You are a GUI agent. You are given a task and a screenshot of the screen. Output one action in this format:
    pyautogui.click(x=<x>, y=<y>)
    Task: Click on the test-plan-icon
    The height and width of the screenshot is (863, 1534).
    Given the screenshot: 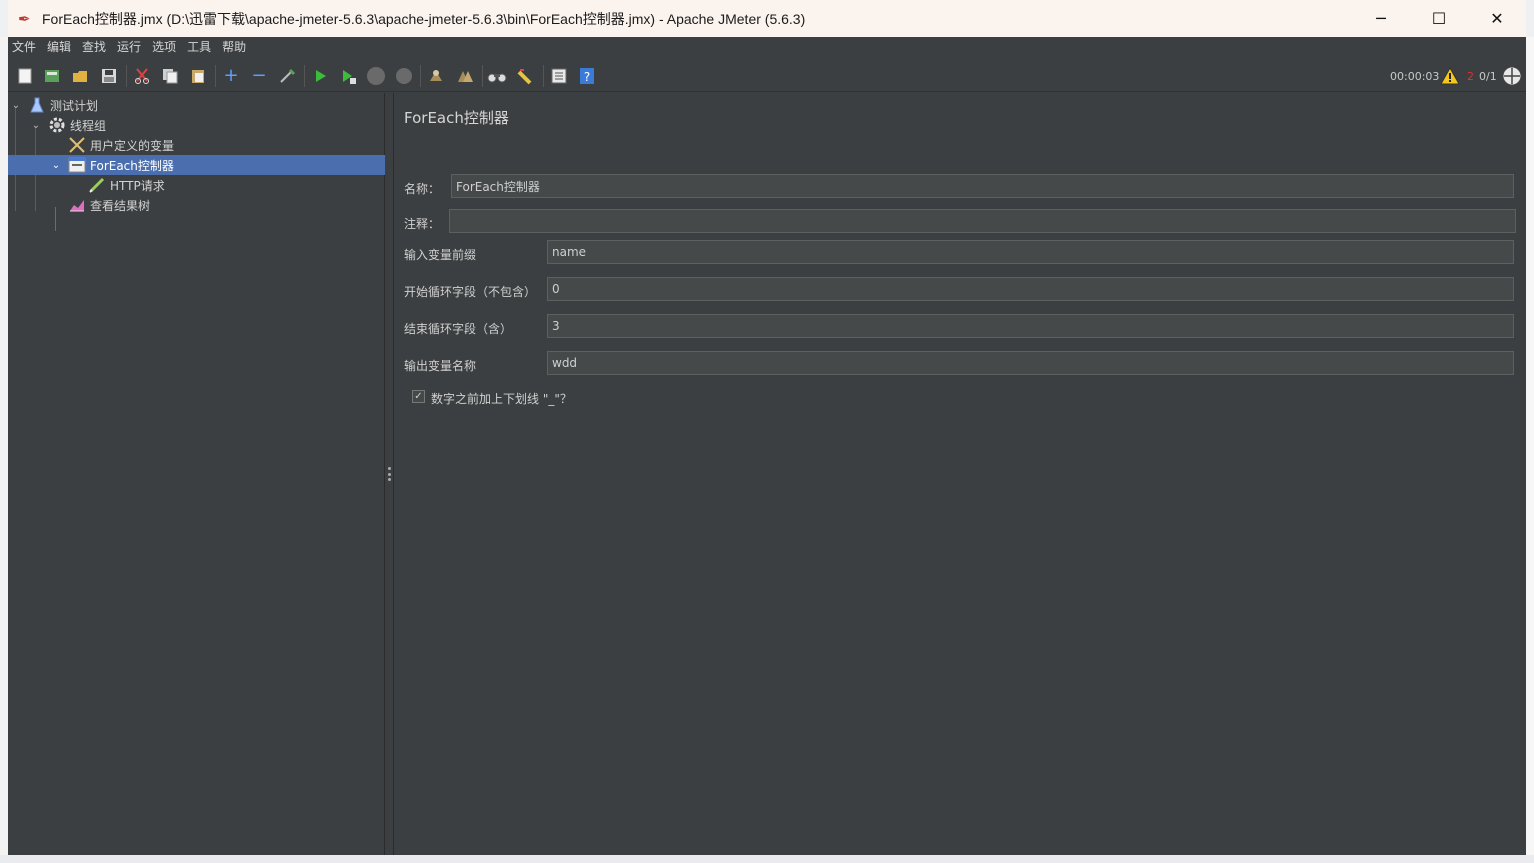 What is the action you would take?
    pyautogui.click(x=37, y=105)
    